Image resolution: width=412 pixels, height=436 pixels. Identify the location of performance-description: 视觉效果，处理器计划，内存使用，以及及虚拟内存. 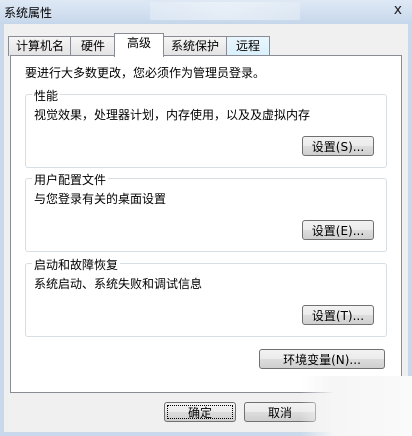
(172, 115).